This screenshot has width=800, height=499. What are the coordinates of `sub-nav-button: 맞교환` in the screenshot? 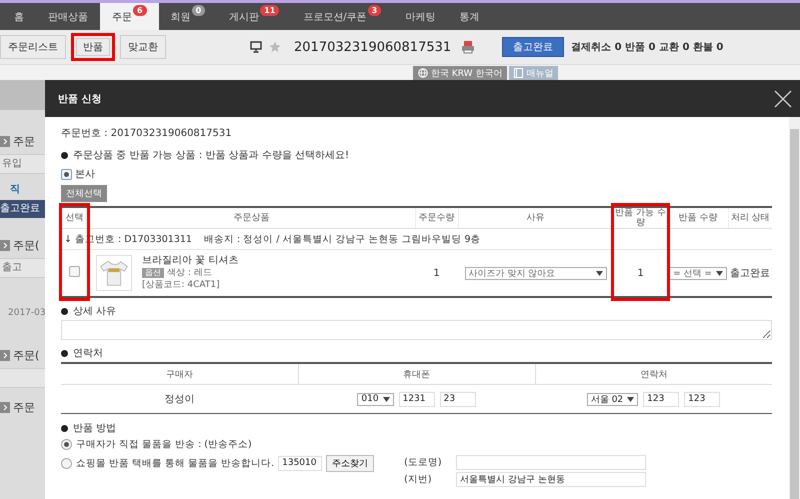 It's located at (143, 47).